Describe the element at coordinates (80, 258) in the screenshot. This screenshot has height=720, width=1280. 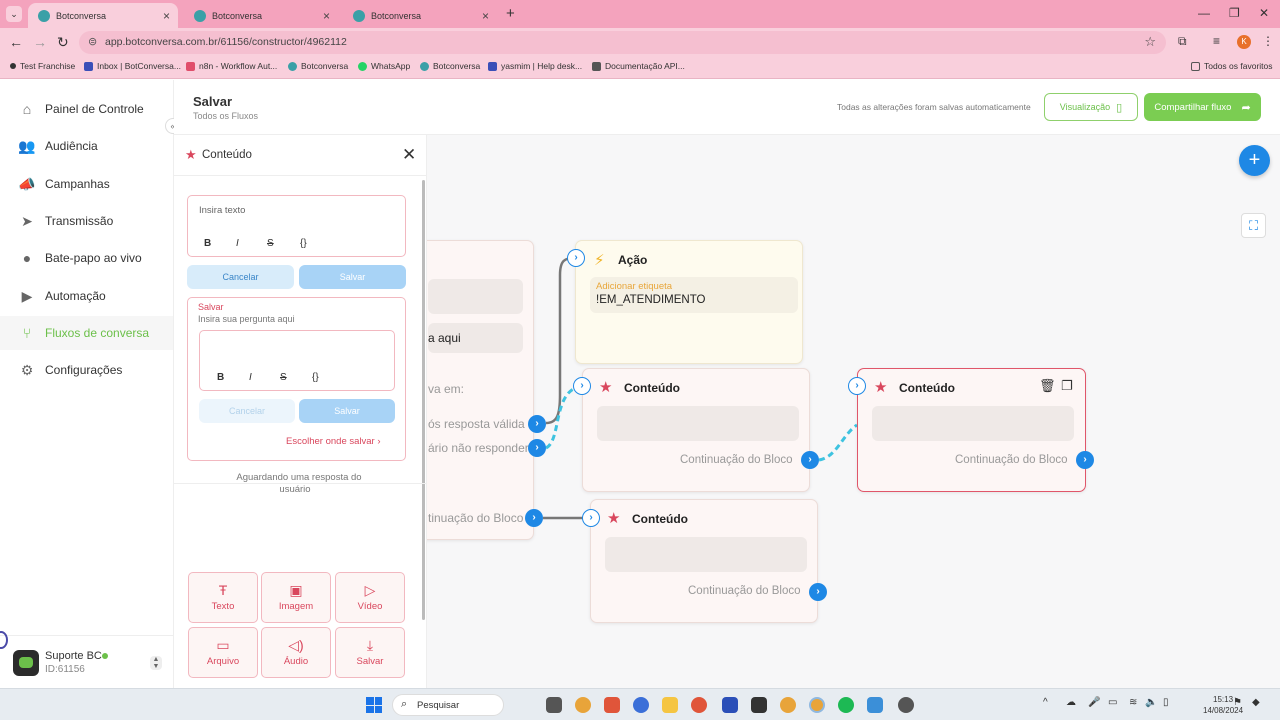
I see `sidebar-item-batepapo: ● Bate-papo ao vivo` at that location.